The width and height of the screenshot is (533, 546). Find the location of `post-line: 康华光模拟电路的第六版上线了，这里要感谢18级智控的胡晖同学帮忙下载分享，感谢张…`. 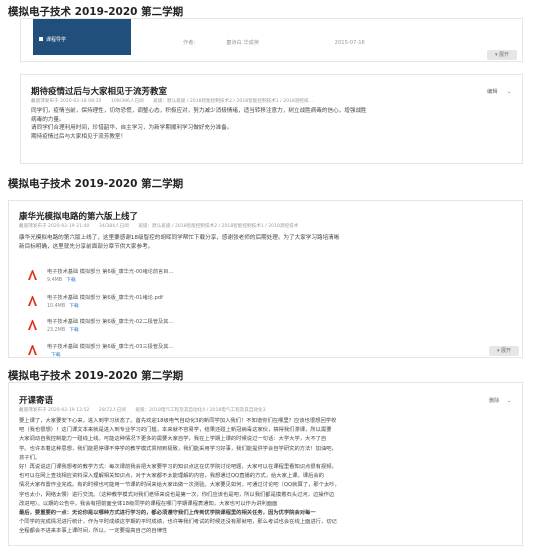

post-line: 康华光模拟电路的第六版上线了，这里要感谢18级智控的胡晖同学帮忙下载分享，感谢张… is located at coordinates (179, 238).